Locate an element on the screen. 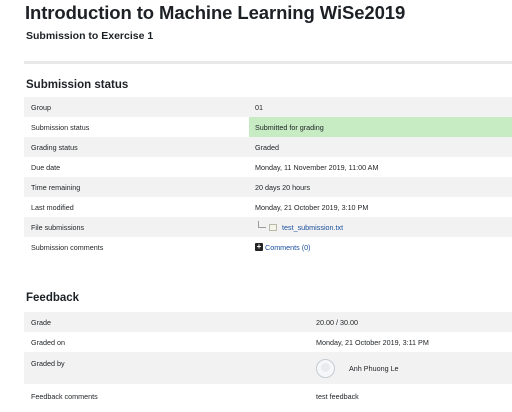 The width and height of the screenshot is (512, 412). row-label-submission-status: Submission status is located at coordinates (60, 127).